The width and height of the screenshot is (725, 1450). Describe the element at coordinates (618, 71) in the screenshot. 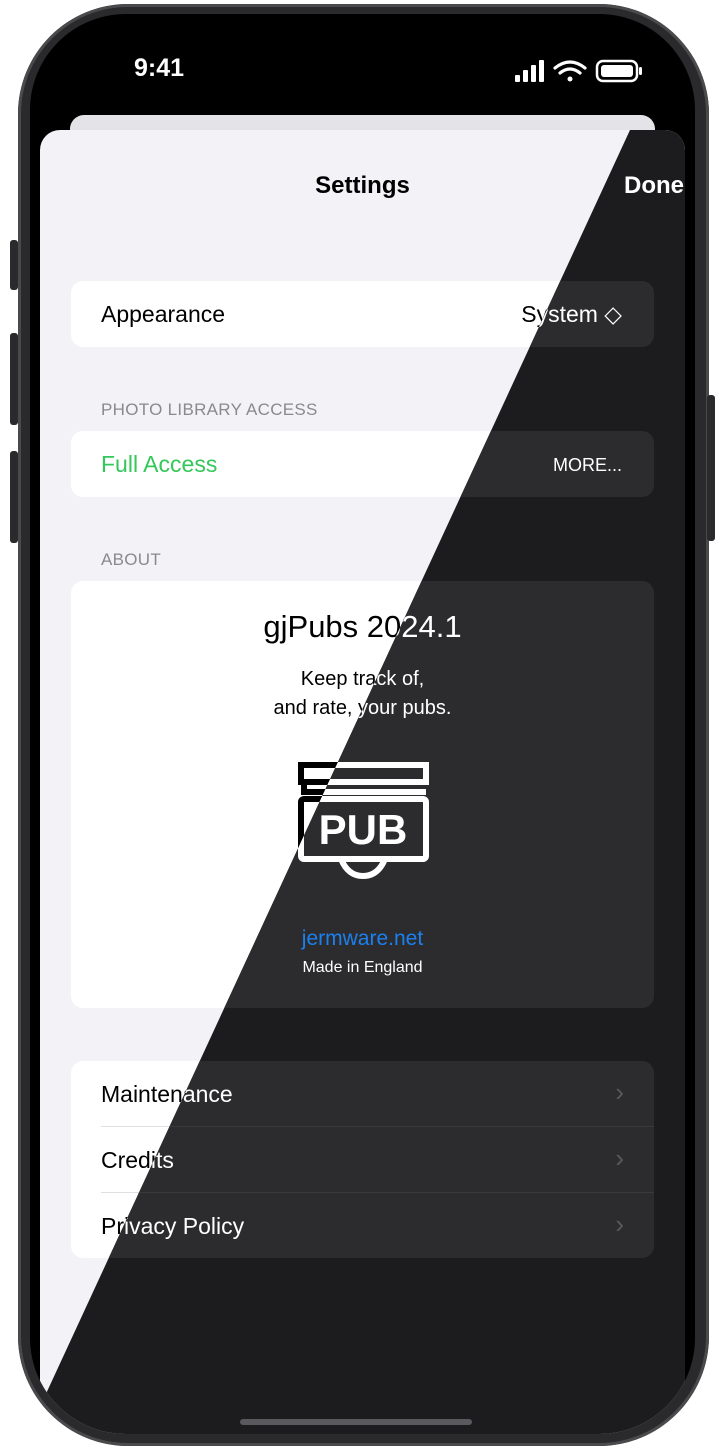

I see `battery-icon` at that location.